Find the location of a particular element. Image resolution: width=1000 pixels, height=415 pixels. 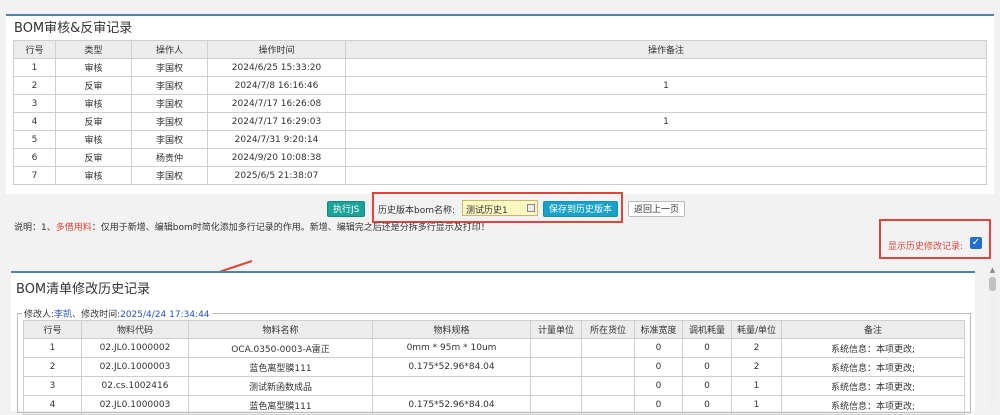

history-legend: 修改人:李凯、修改时间:2025/4/24 17:34:44 is located at coordinates (117, 313).